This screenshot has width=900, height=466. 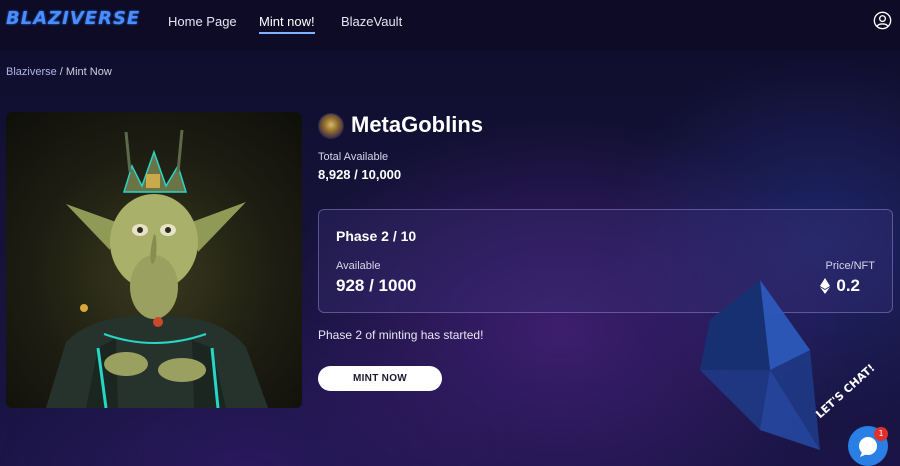 What do you see at coordinates (287, 24) in the screenshot?
I see `nav-mint-now: Mint now!` at bounding box center [287, 24].